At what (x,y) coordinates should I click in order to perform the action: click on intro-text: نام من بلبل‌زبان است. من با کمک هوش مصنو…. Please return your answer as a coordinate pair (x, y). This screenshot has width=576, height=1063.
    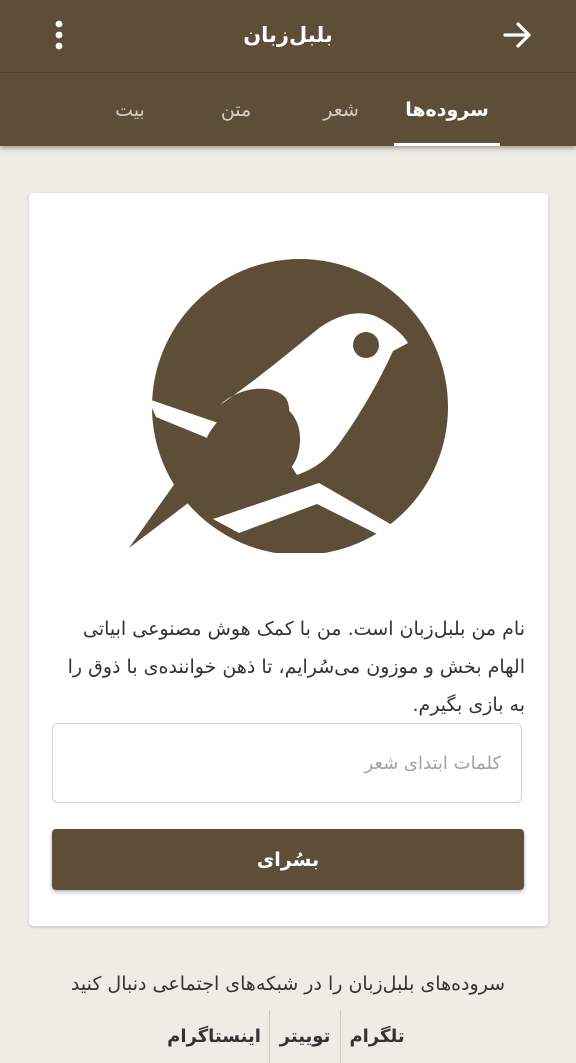
    Looking at the image, I should click on (296, 667).